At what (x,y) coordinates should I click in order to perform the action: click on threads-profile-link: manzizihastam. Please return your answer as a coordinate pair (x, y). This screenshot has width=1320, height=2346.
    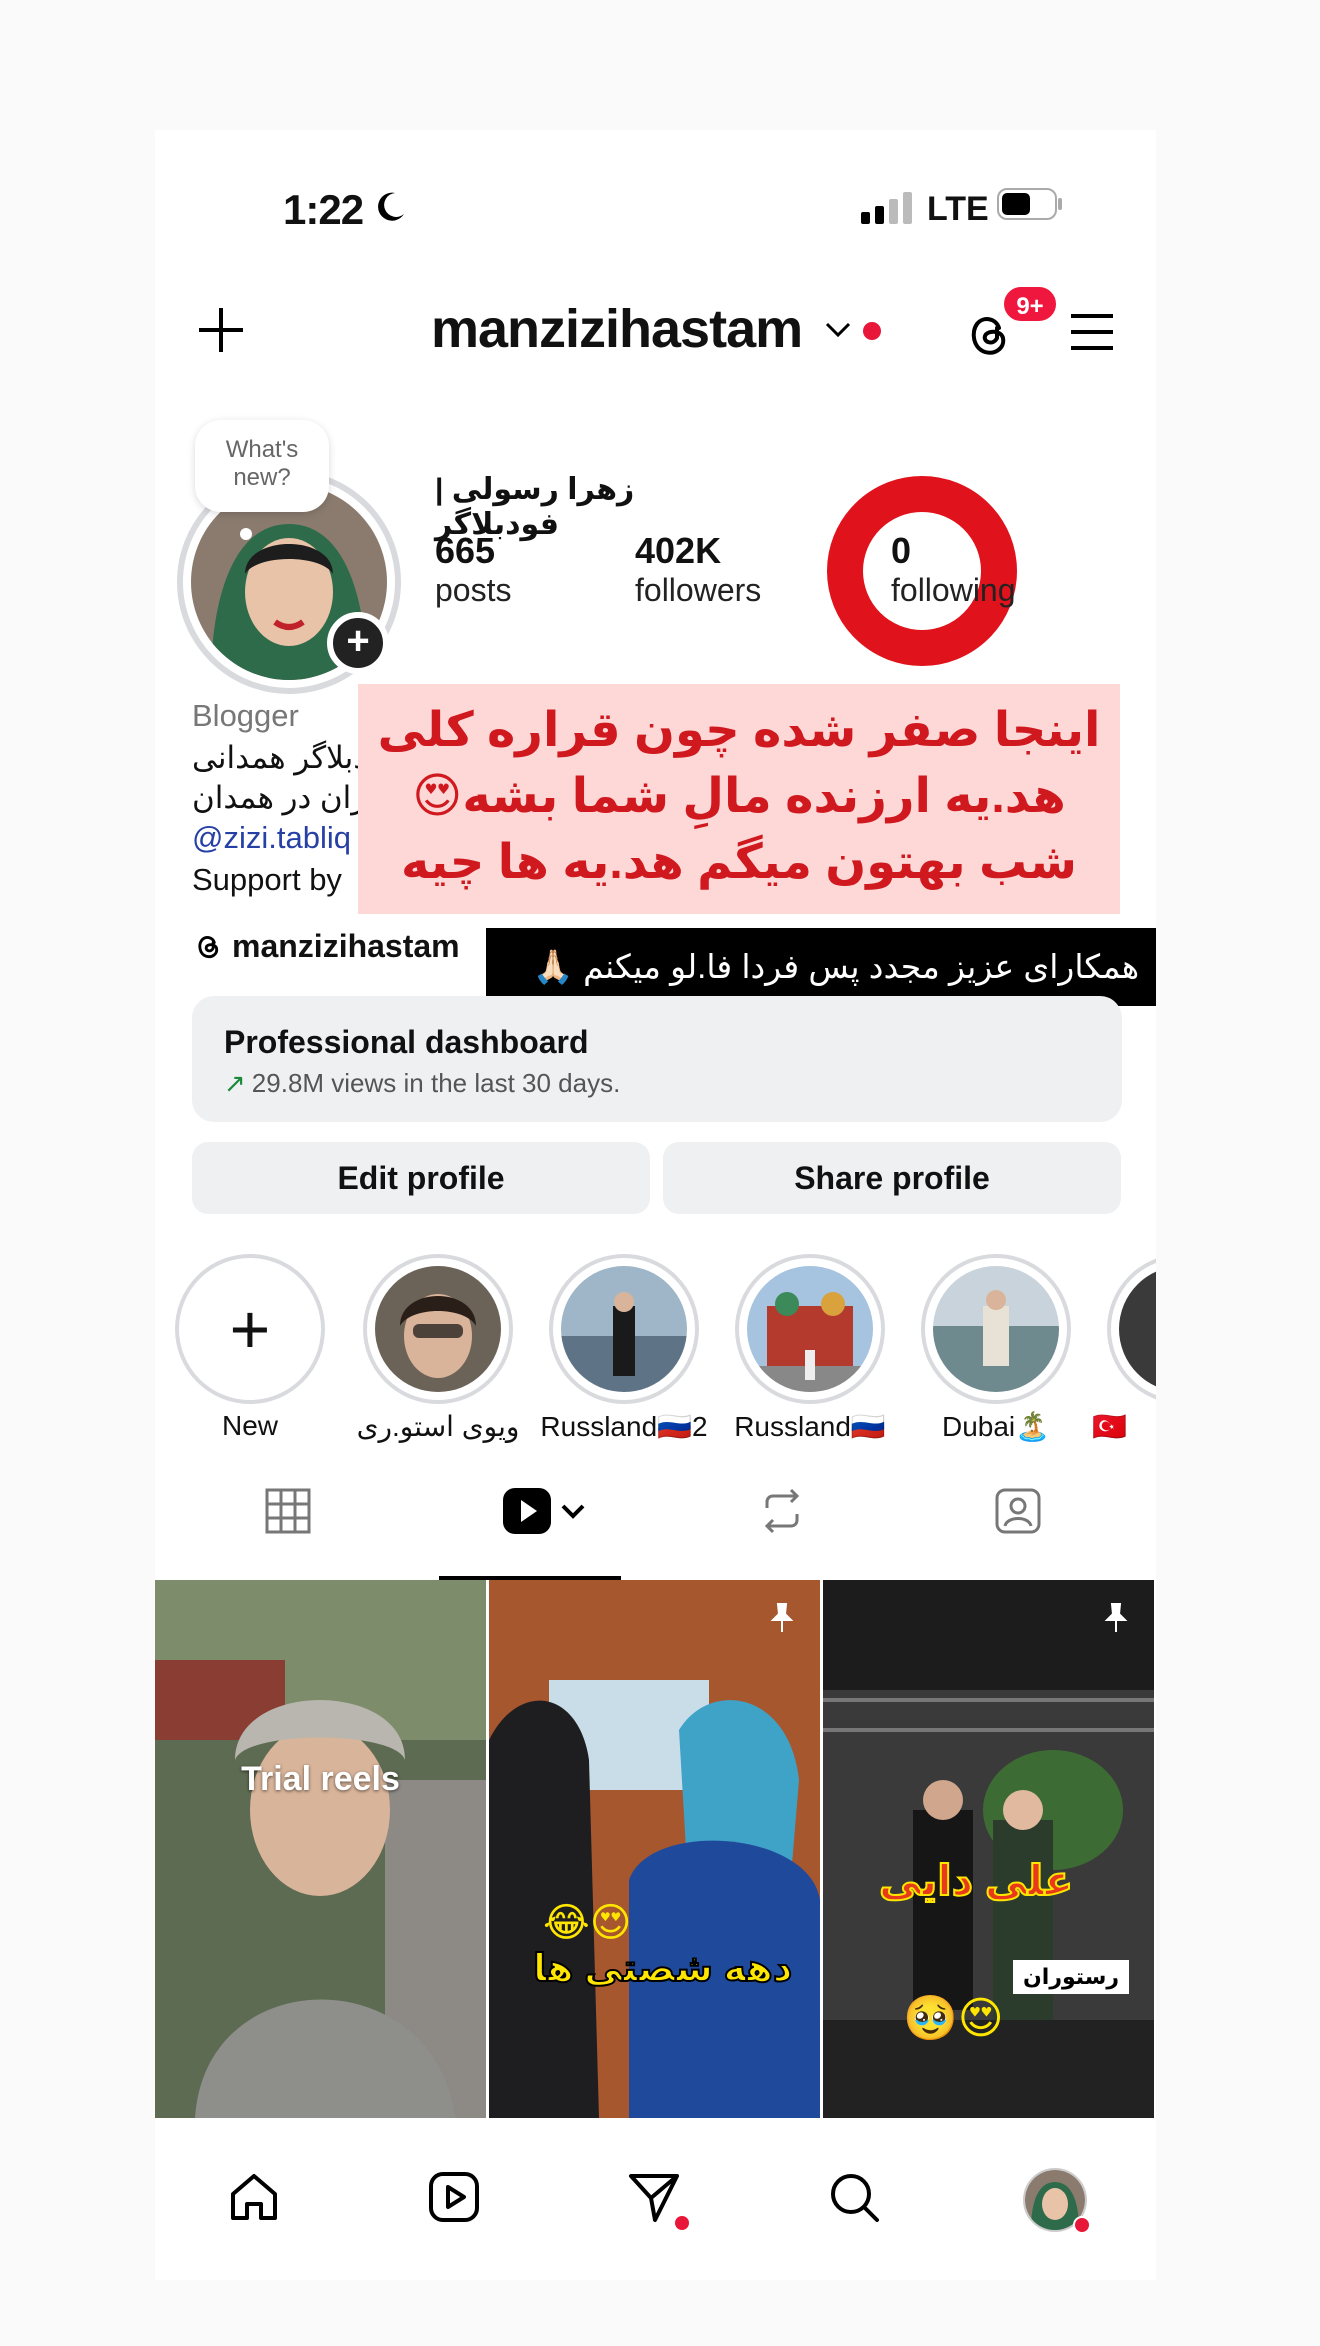
    Looking at the image, I should click on (326, 946).